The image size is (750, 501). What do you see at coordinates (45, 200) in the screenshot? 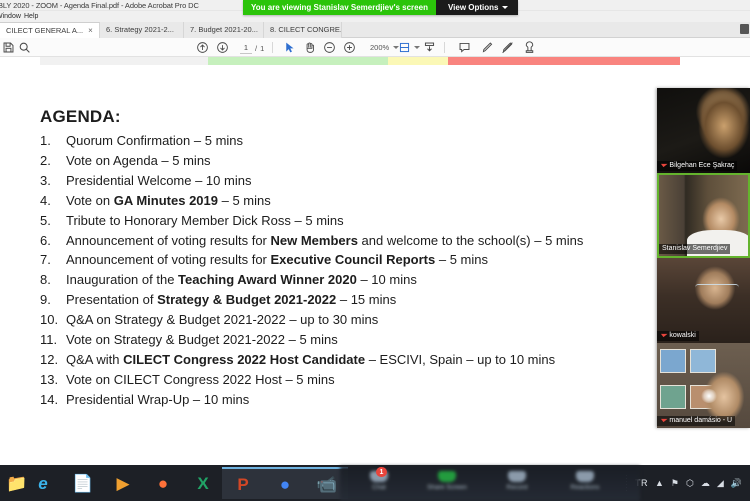
I see `agenda-item-number: 4.` at bounding box center [45, 200].